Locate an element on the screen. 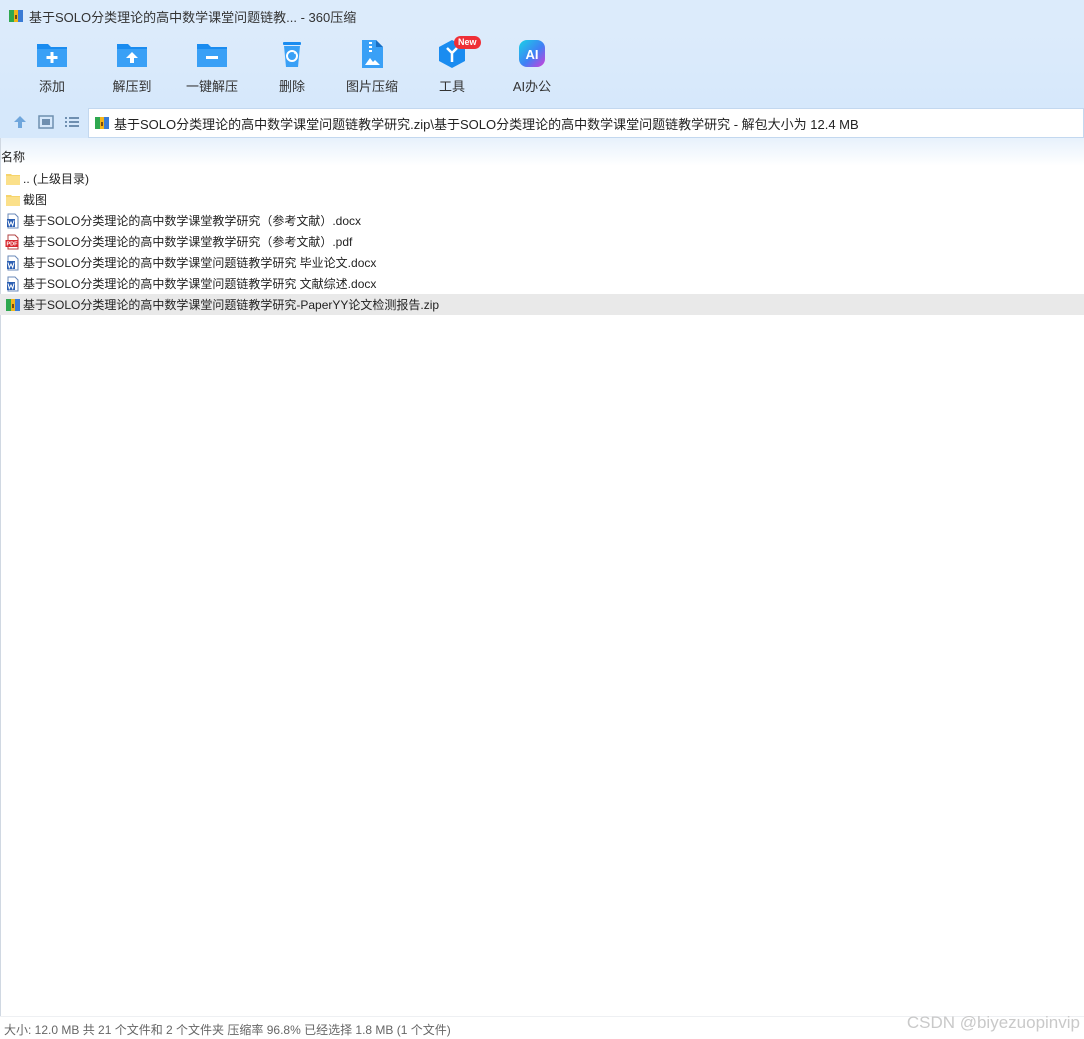  ai-icon-text: AI is located at coordinates (532, 54).